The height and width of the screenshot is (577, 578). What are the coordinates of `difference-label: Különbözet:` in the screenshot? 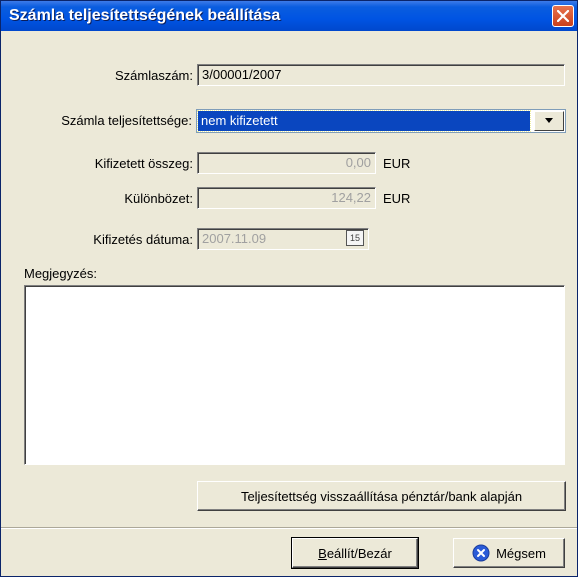 It's located at (158, 198).